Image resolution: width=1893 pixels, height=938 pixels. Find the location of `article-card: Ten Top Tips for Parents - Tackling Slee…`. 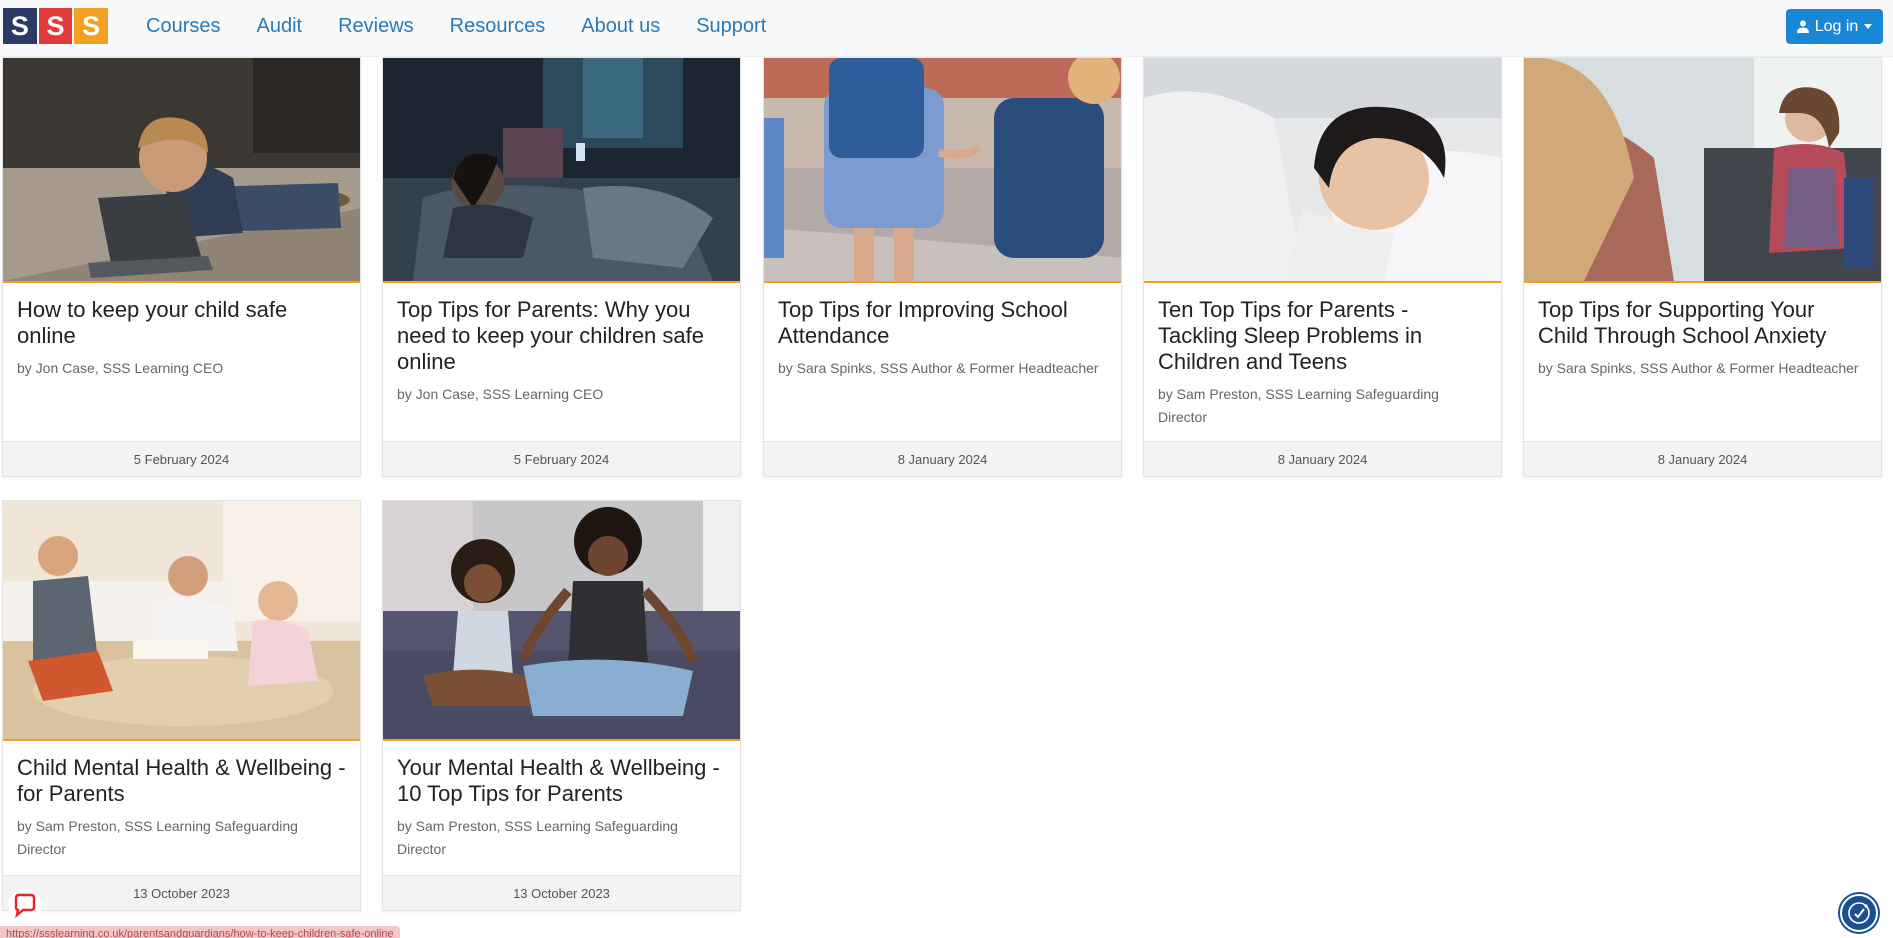

article-card: Ten Top Tips for Parents - Tackling Slee… is located at coordinates (1322, 267).